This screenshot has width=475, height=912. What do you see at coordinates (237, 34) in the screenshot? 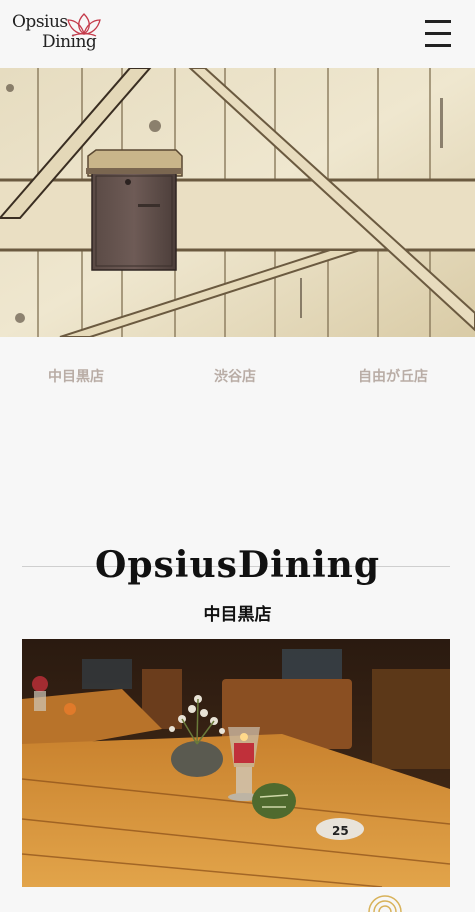
I see `site-header: Opsius Dining` at bounding box center [237, 34].